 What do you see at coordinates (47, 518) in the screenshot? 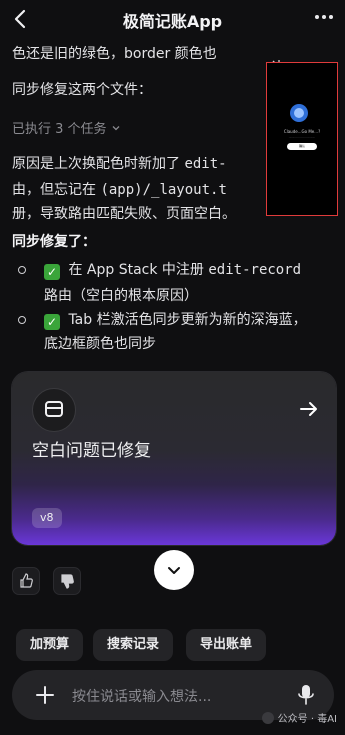
I see `version-badge: v8` at bounding box center [47, 518].